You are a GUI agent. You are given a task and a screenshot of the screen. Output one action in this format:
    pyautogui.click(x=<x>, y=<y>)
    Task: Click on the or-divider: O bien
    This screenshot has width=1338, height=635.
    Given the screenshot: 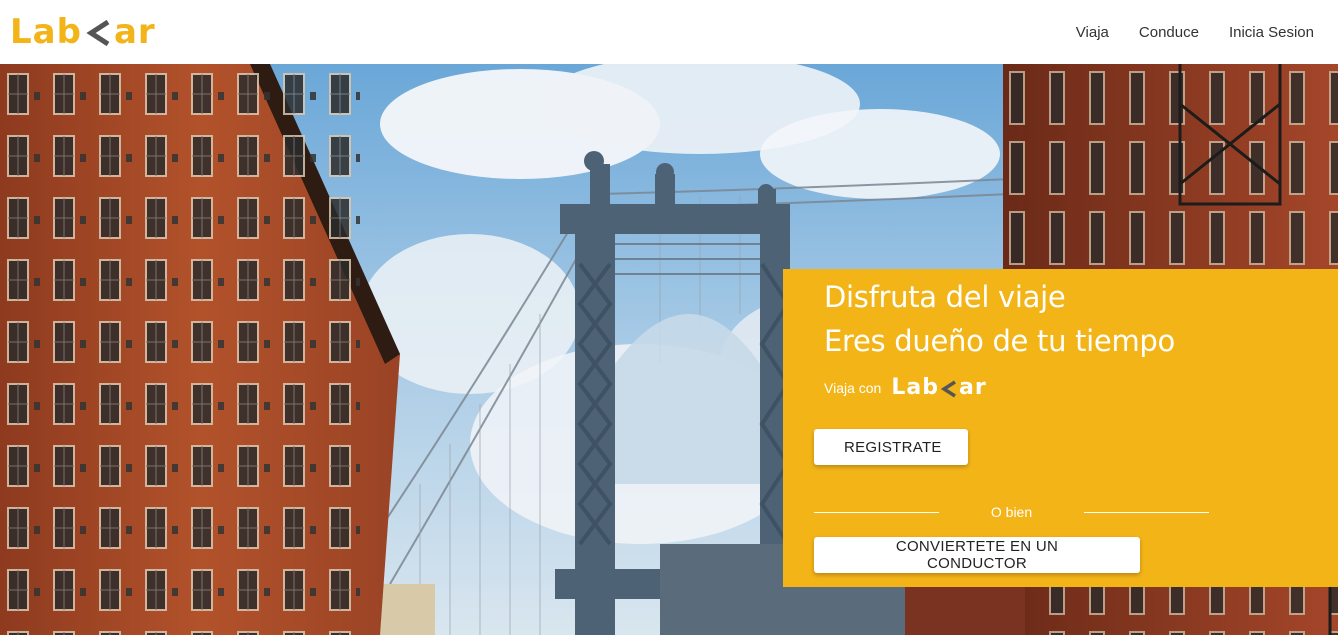 What is the action you would take?
    pyautogui.click(x=1011, y=512)
    